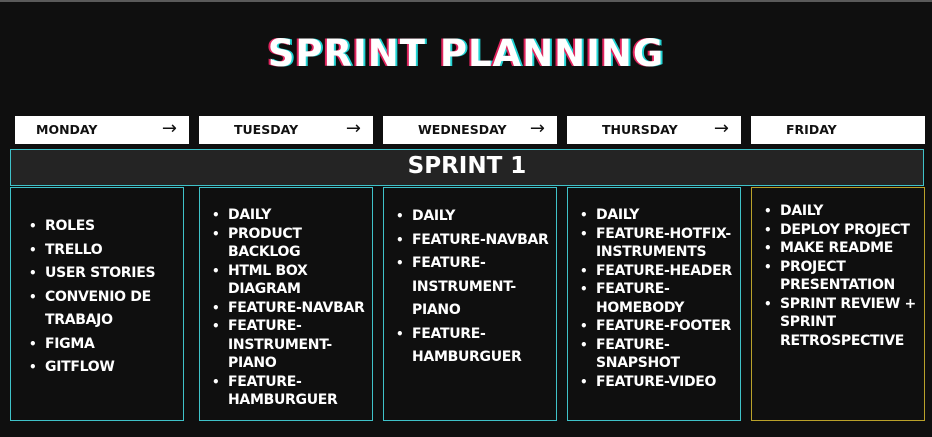  I want to click on list-item: FEATURE-HOMEBODY, so click(661, 298).